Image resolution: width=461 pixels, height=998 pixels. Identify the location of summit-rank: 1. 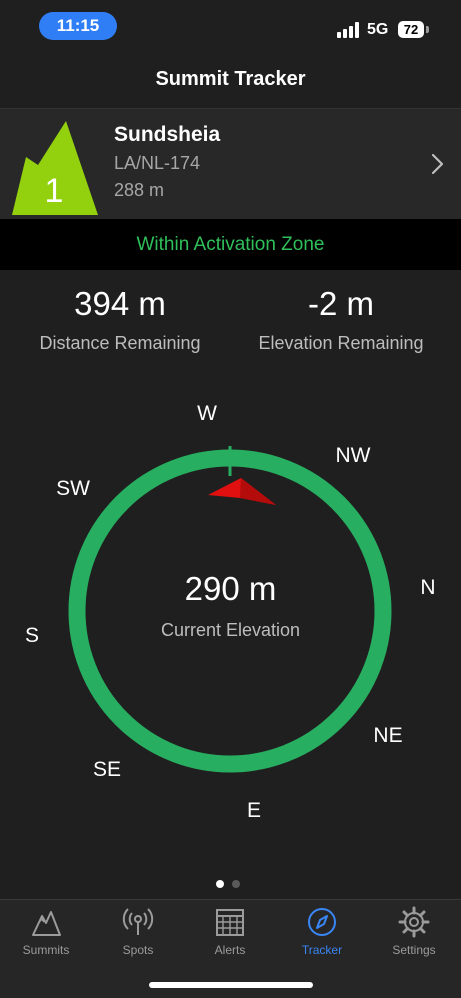
(54, 191).